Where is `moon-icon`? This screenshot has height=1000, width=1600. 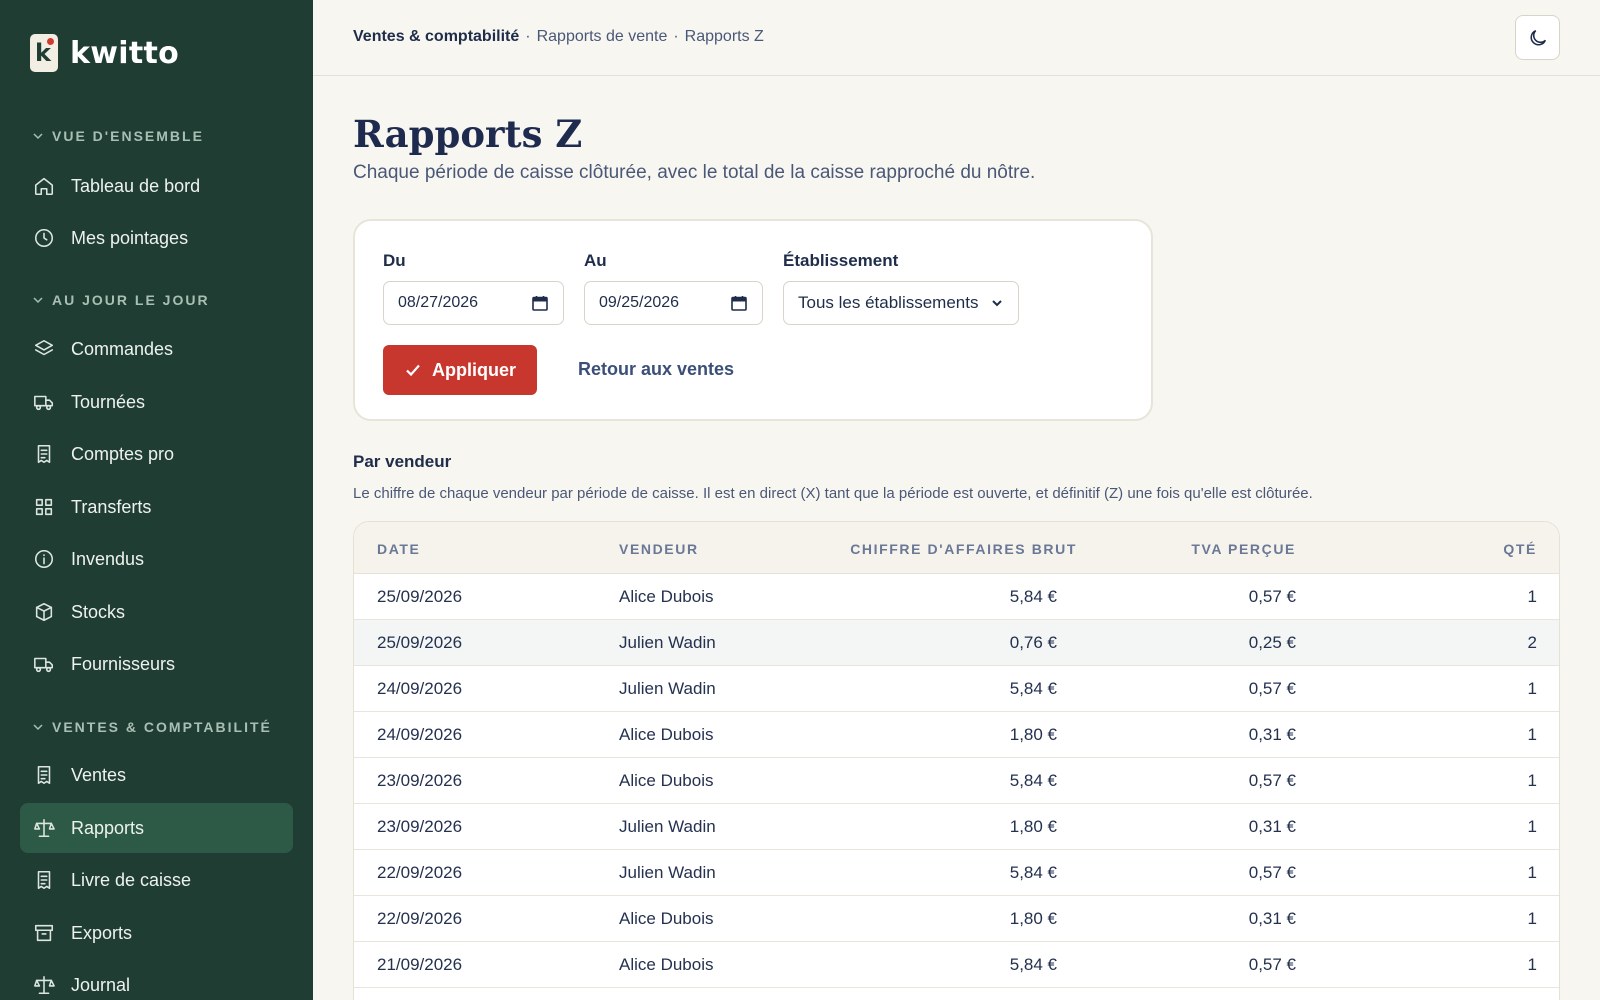 moon-icon is located at coordinates (1537, 37).